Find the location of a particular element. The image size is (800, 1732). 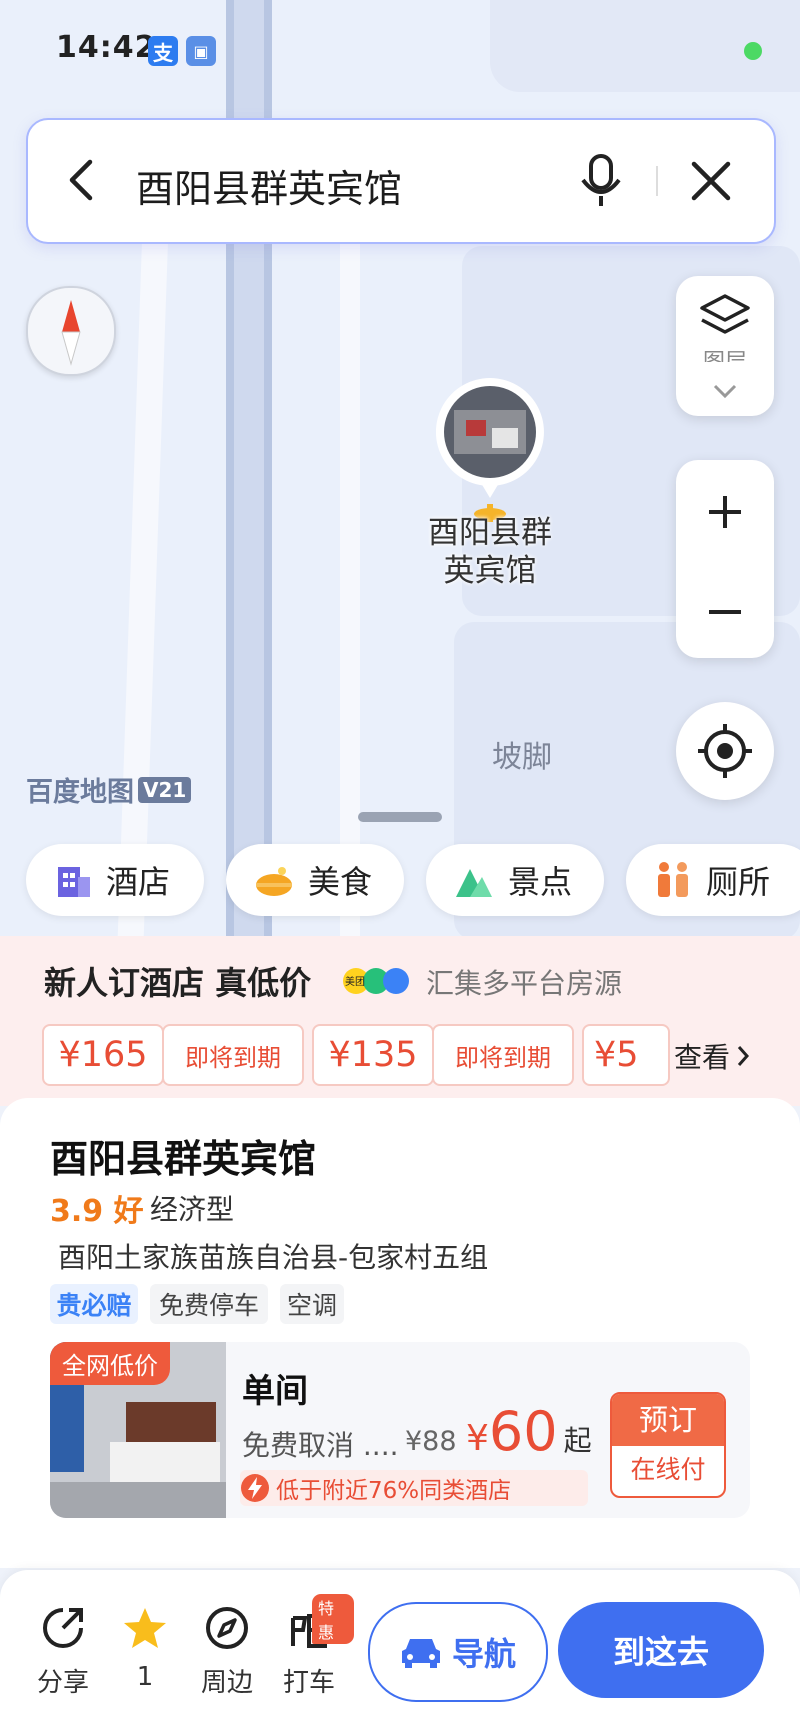

original-price: ¥88 is located at coordinates (431, 1441).